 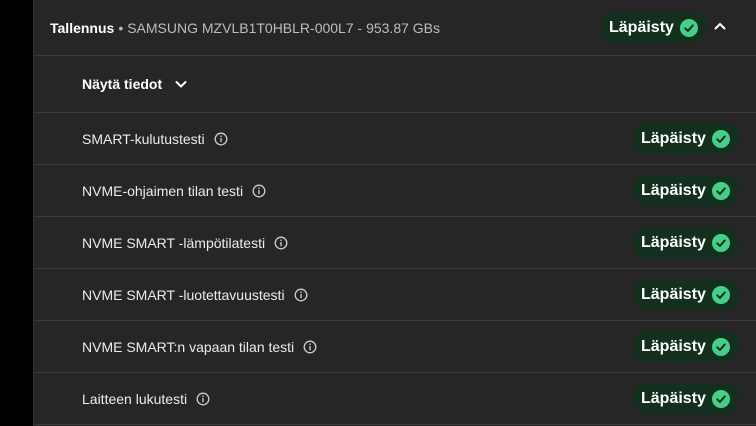 I want to click on test-name: NVME-ohjaimen tilan testi, so click(x=163, y=190).